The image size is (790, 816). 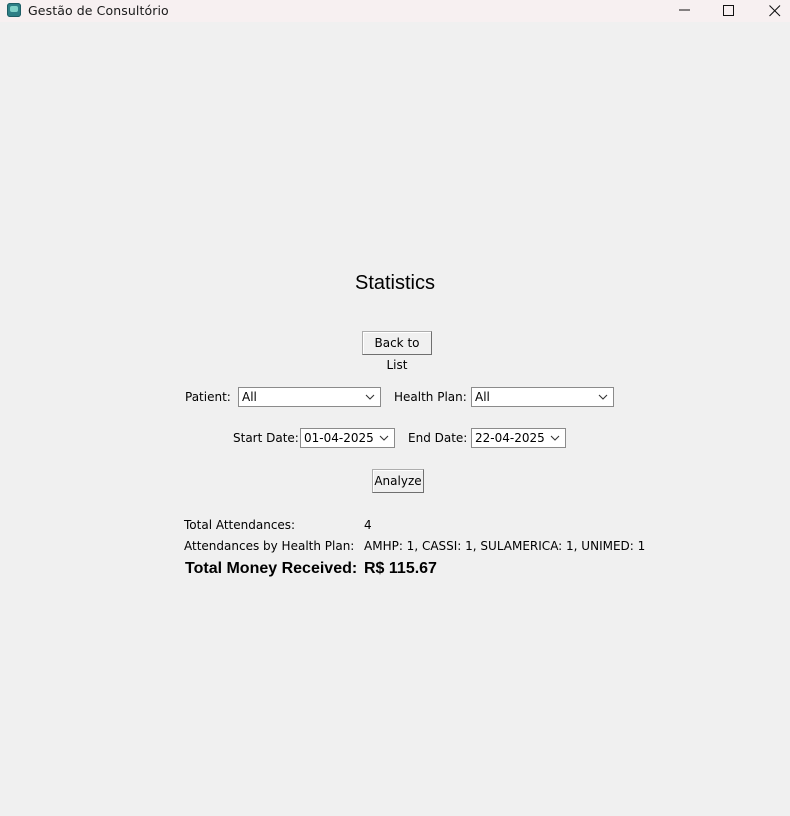 I want to click on total-money-label: Total Money Received:, so click(x=271, y=568).